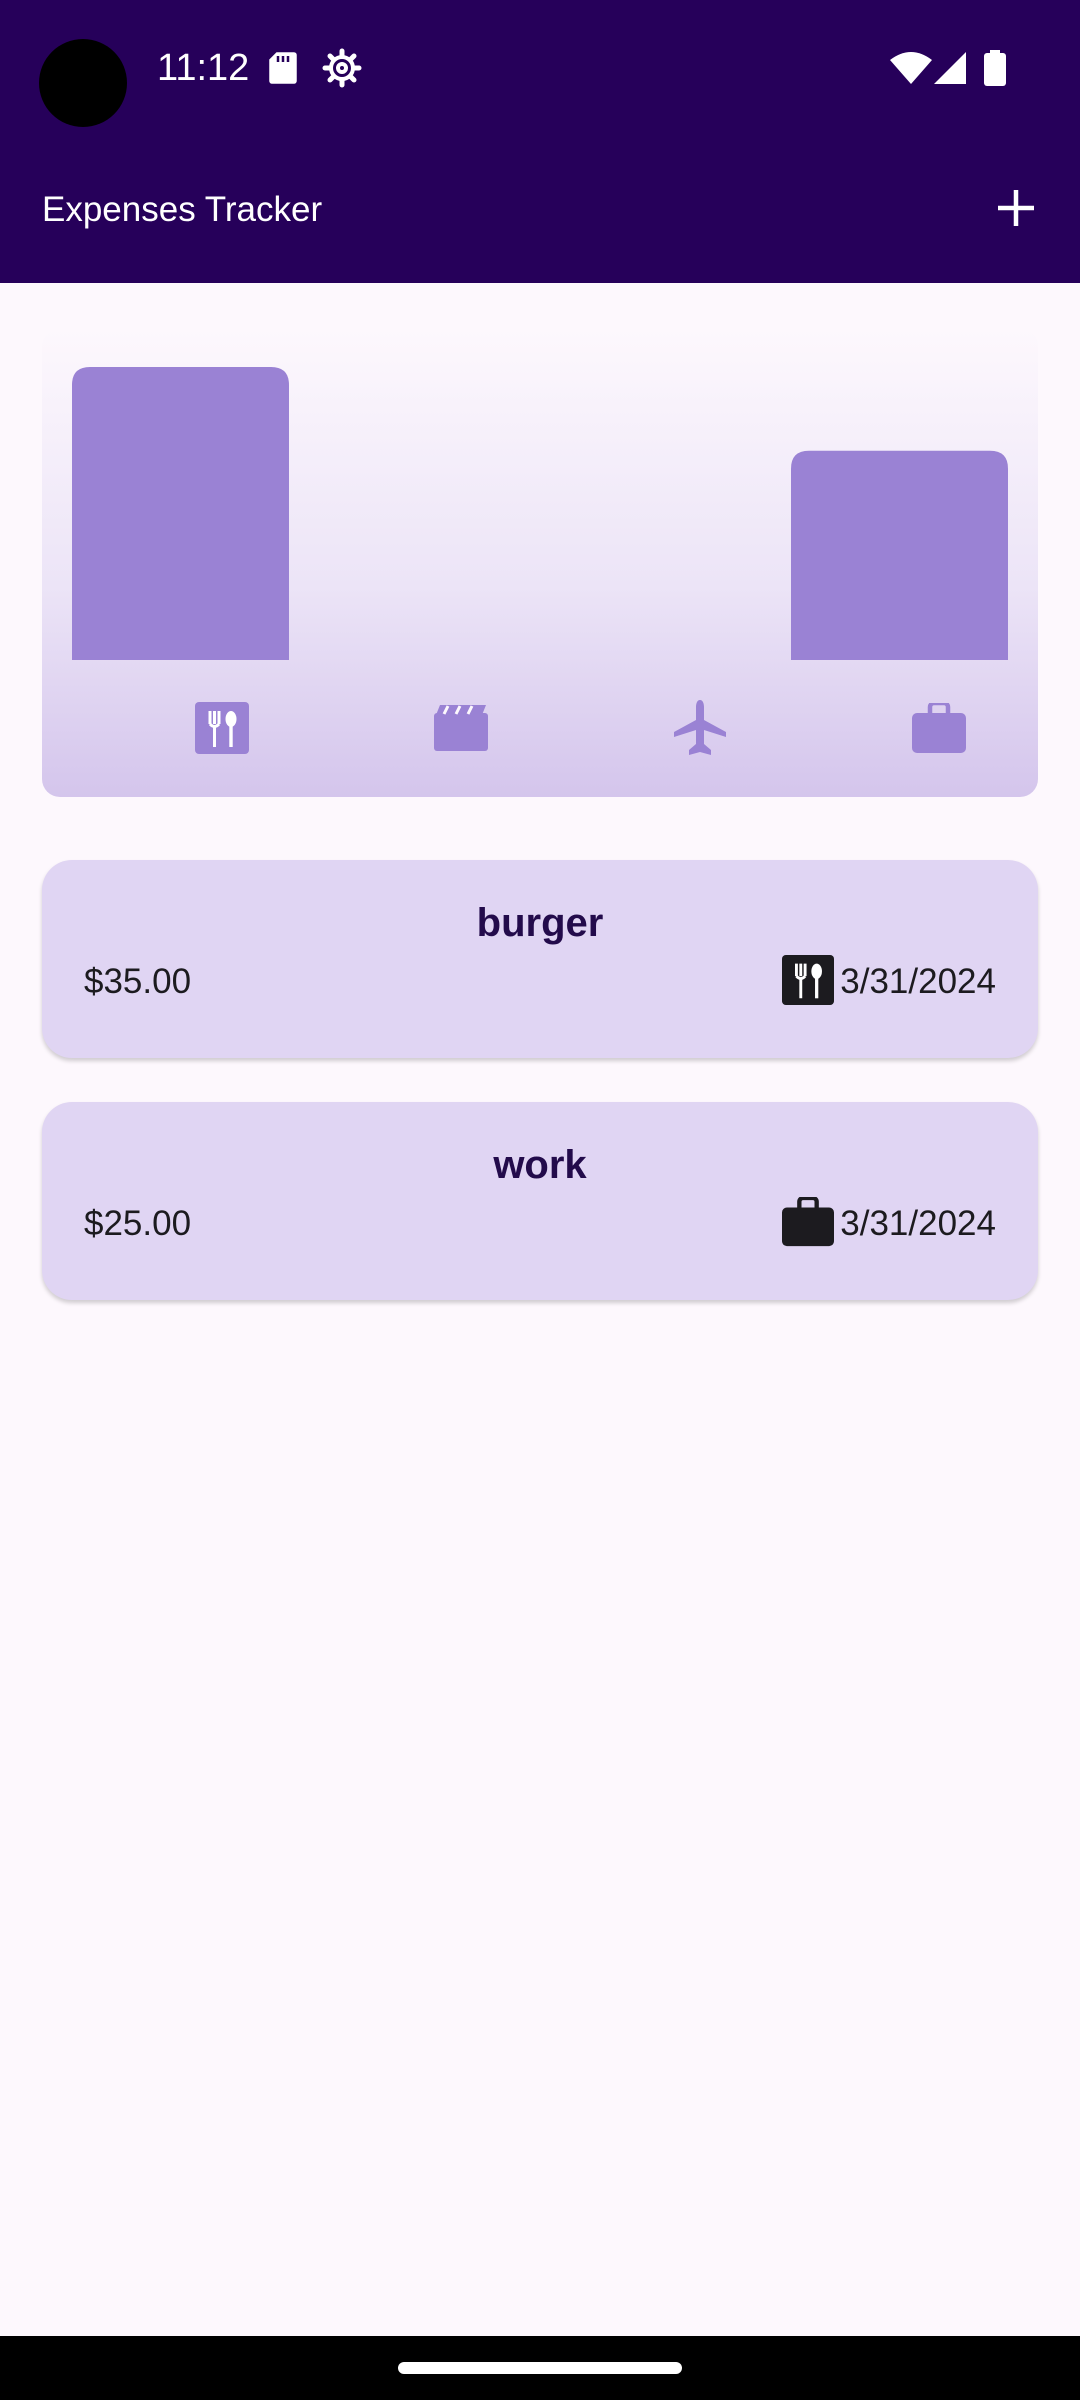 This screenshot has width=1080, height=2400. I want to click on wifi-icon, so click(911, 70).